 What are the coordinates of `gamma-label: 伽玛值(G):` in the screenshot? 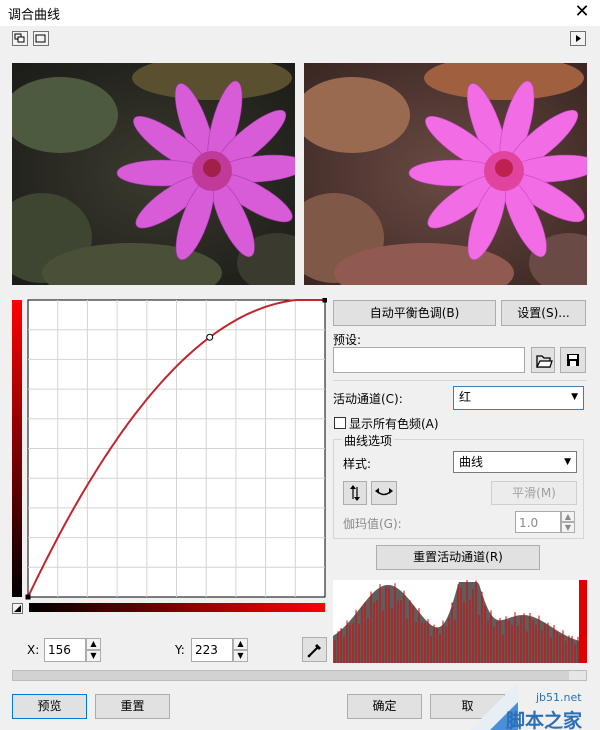 It's located at (372, 524).